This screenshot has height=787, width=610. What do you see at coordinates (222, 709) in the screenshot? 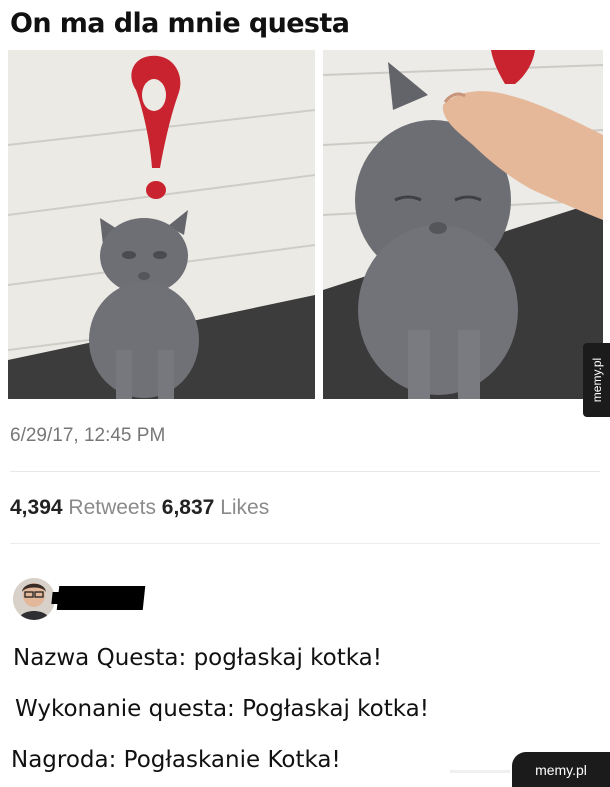
I see `quest-execution-line: Wykonanie questa: Pogłaskaj kotka!` at bounding box center [222, 709].